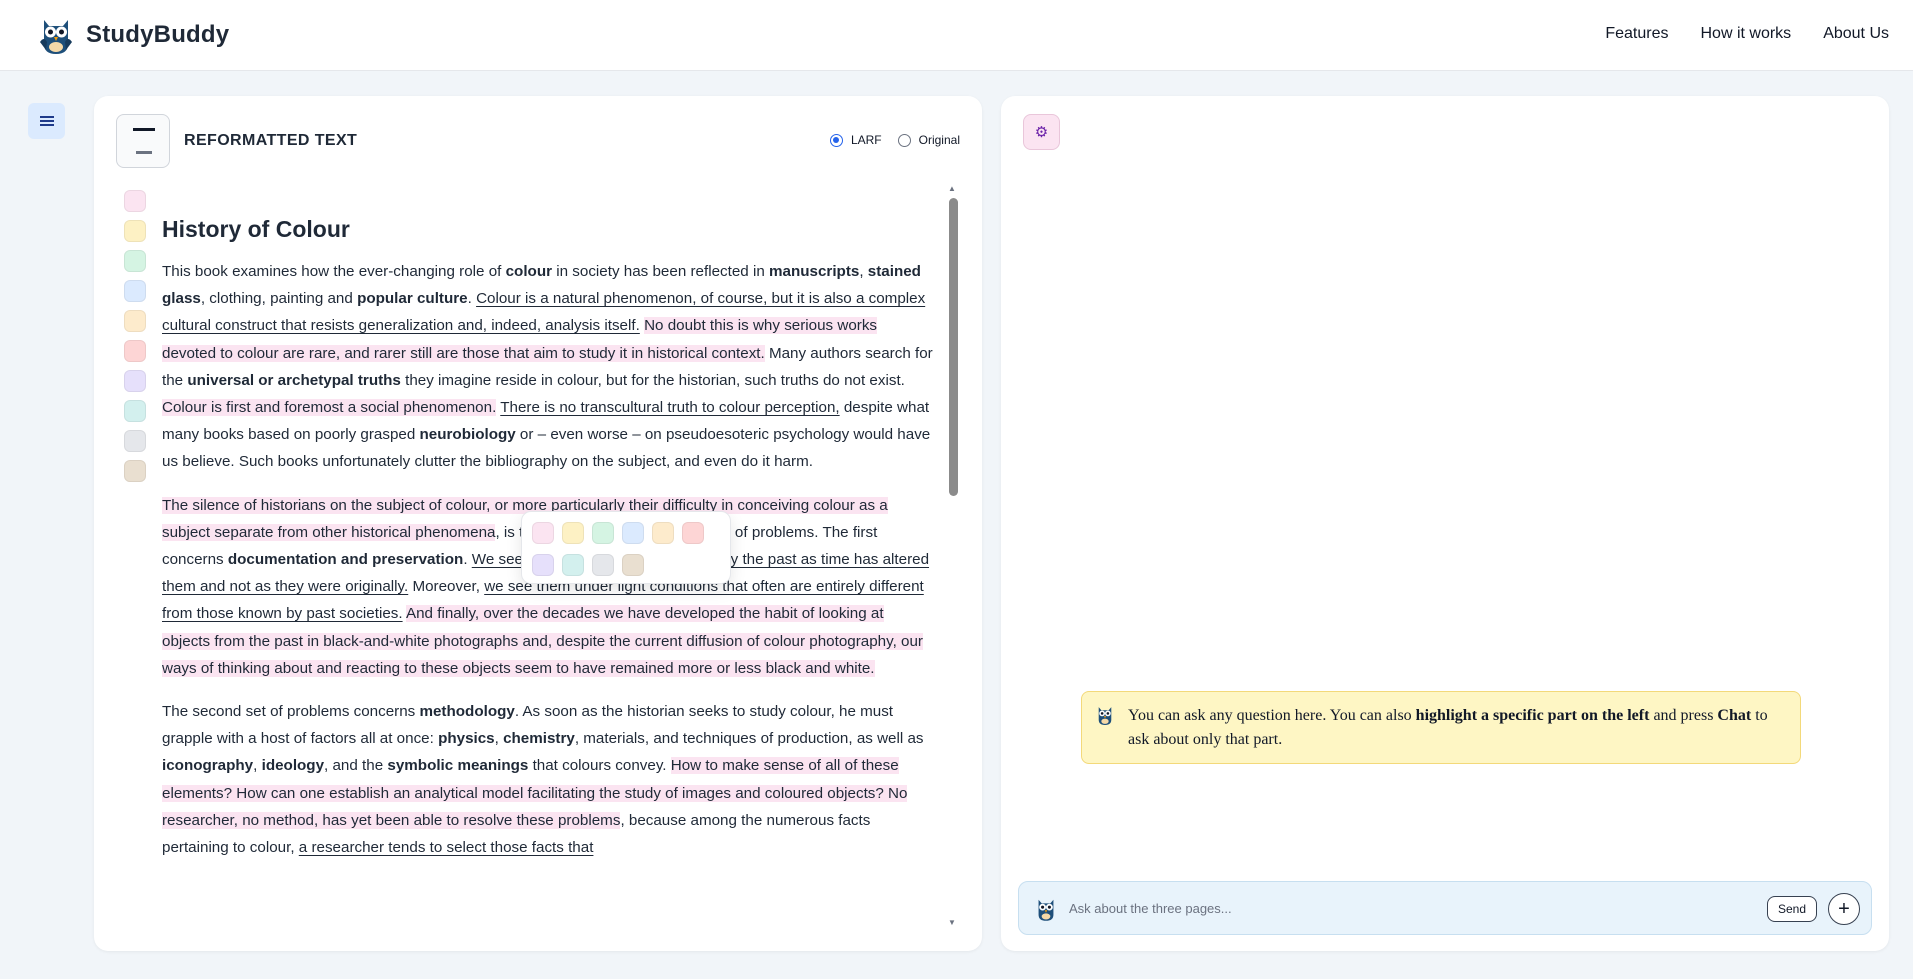 This screenshot has height=979, width=1913. I want to click on sidebar-toggle-button, so click(46, 121).